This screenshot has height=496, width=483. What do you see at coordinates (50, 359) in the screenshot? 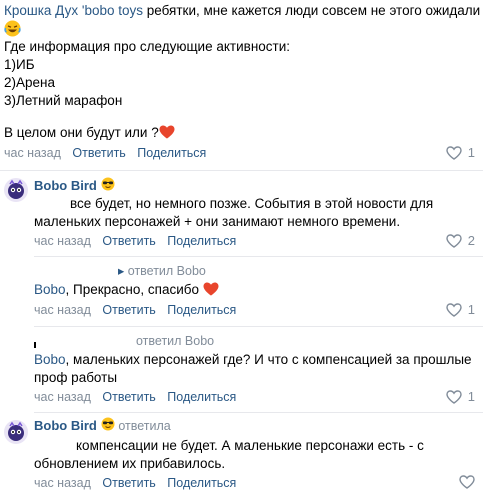
I see `comment-4-mention: Bobo` at bounding box center [50, 359].